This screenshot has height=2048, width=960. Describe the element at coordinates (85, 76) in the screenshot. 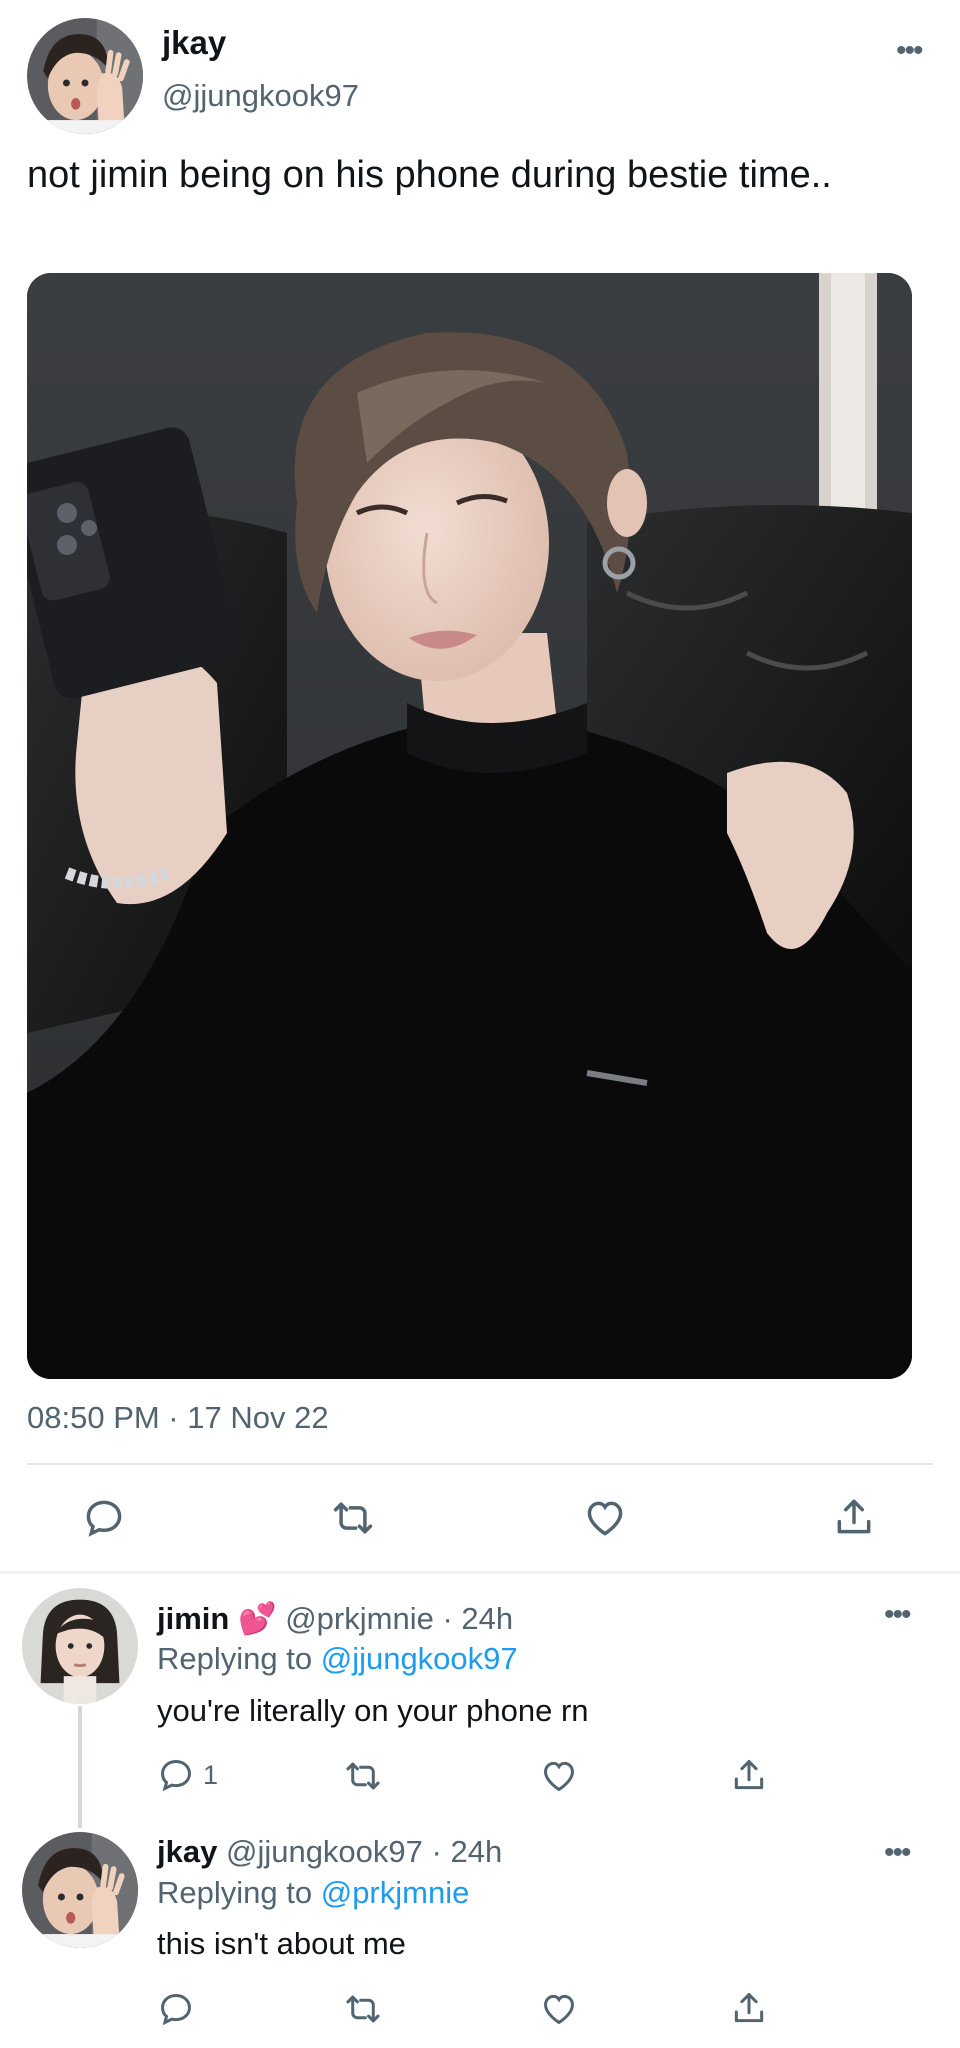

I see `author-avatar` at that location.